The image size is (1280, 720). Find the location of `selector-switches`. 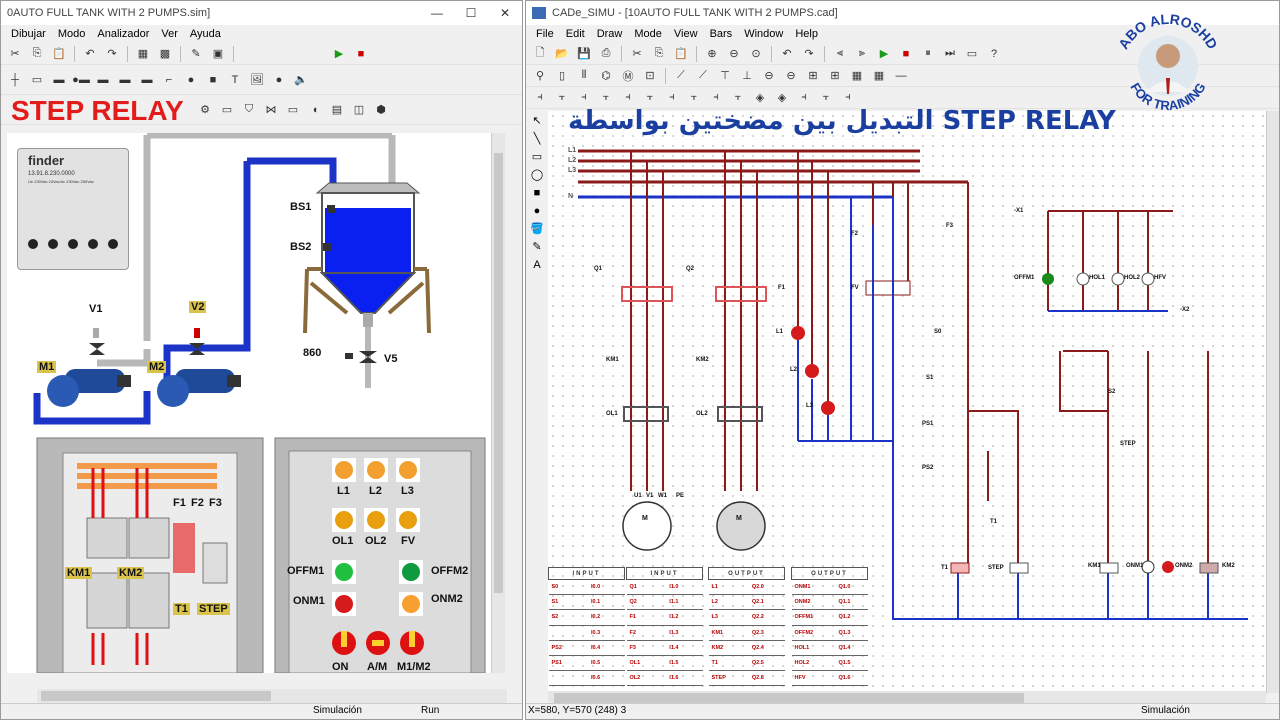

selector-switches is located at coordinates (378, 643).